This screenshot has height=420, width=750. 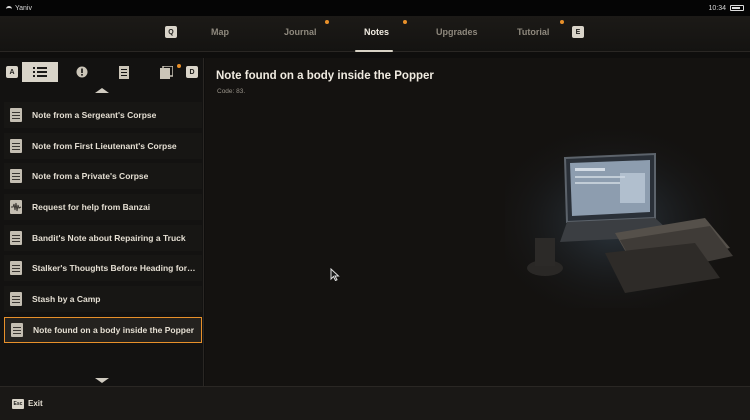 What do you see at coordinates (737, 8) in the screenshot?
I see `battery-icon` at bounding box center [737, 8].